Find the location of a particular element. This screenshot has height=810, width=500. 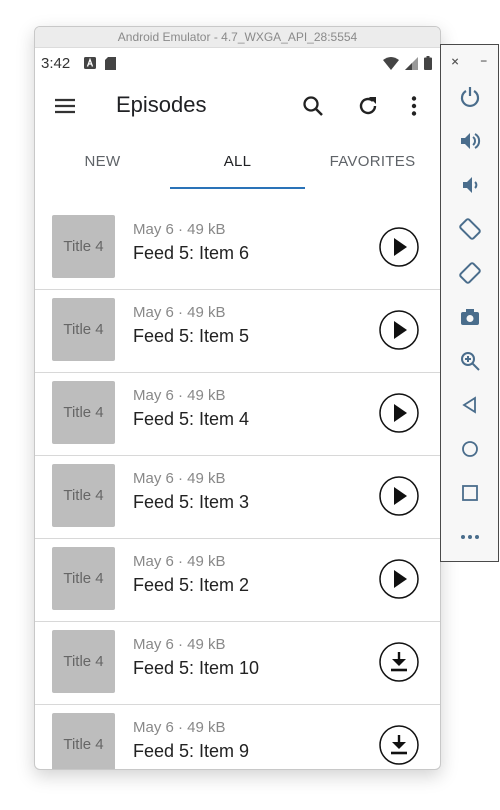

battery-icon is located at coordinates (428, 63).